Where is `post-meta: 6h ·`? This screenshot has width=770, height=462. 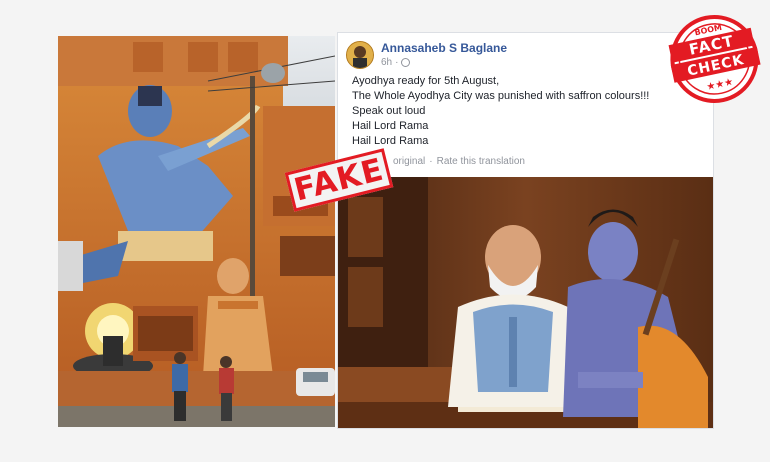 post-meta: 6h · is located at coordinates (396, 62).